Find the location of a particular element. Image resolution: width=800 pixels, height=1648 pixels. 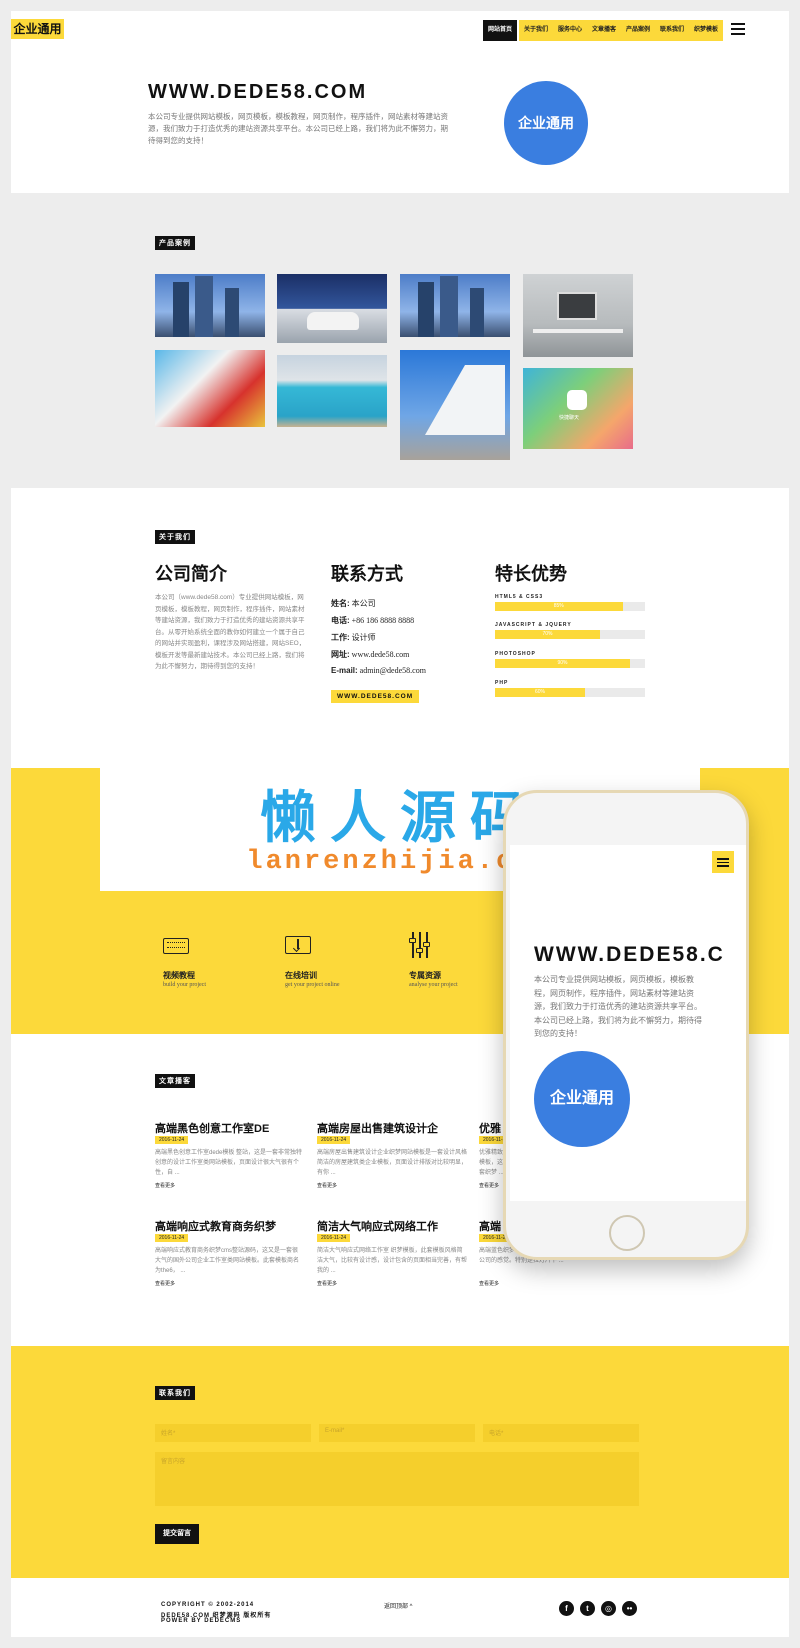

skill-bar-fill: 60% is located at coordinates (540, 692).